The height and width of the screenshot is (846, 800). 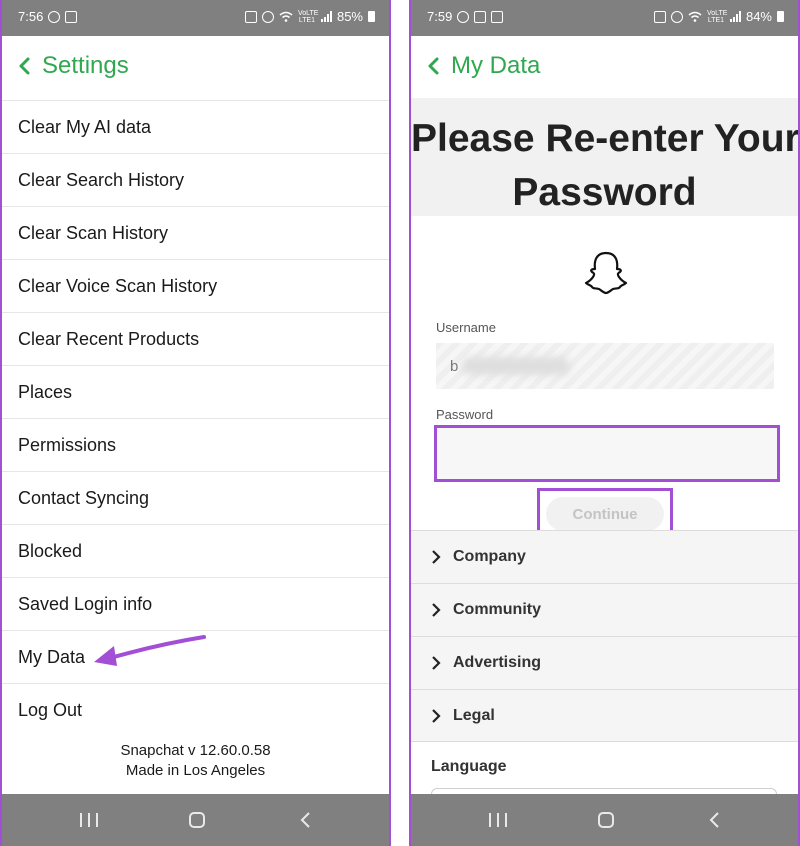 I want to click on settings-item-permissions: Permissions, so click(x=195, y=444).